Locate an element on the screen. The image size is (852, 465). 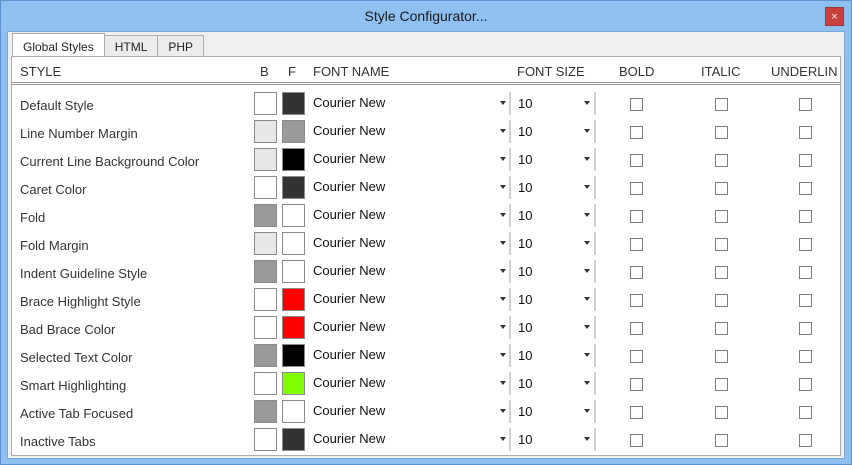
close-button: × is located at coordinates (834, 16).